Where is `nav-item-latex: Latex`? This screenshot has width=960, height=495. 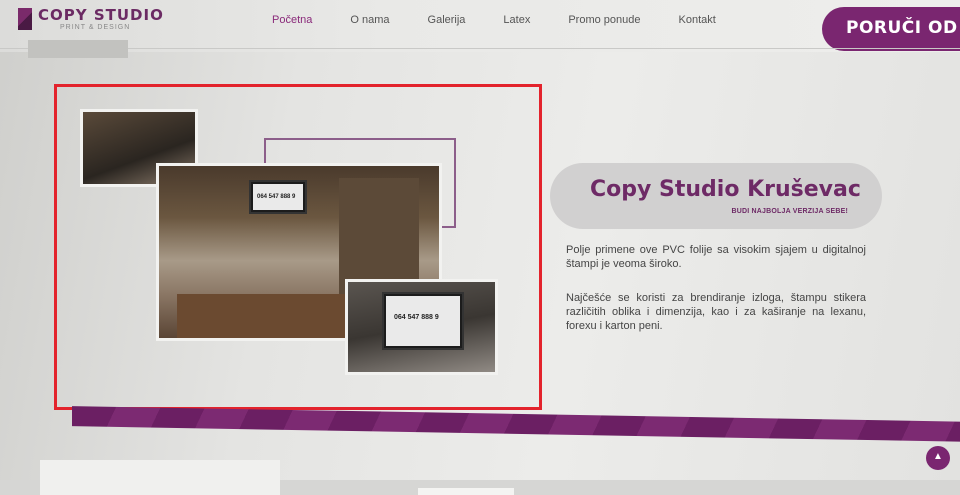 nav-item-latex: Latex is located at coordinates (516, 20).